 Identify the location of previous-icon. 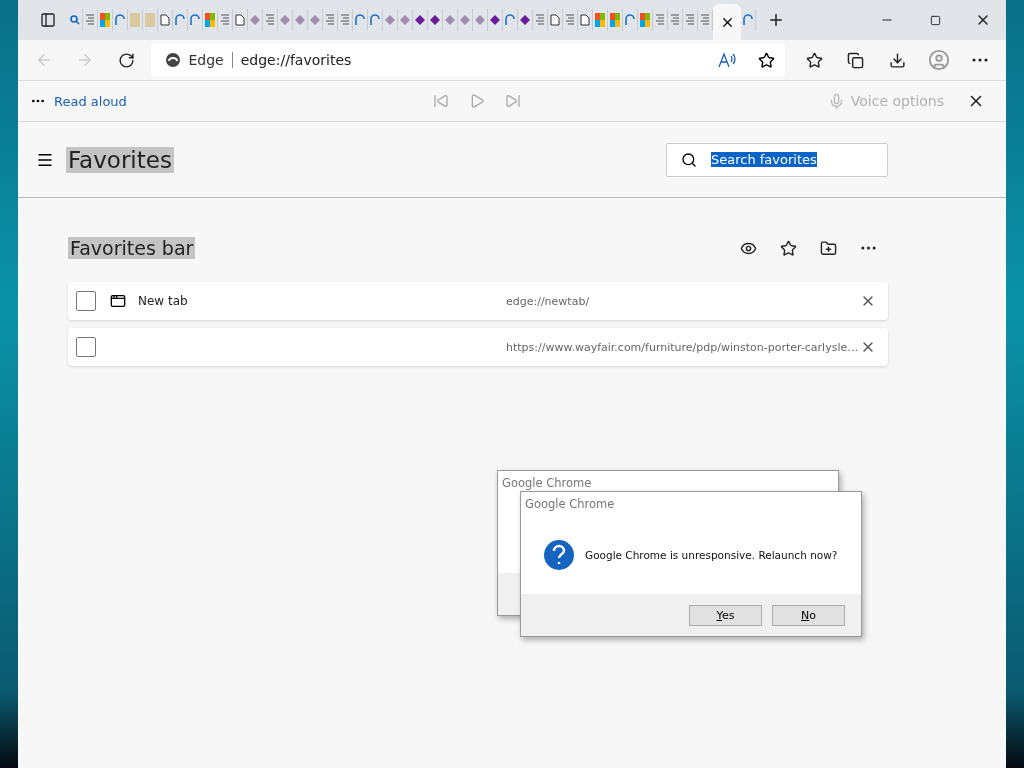
(441, 101).